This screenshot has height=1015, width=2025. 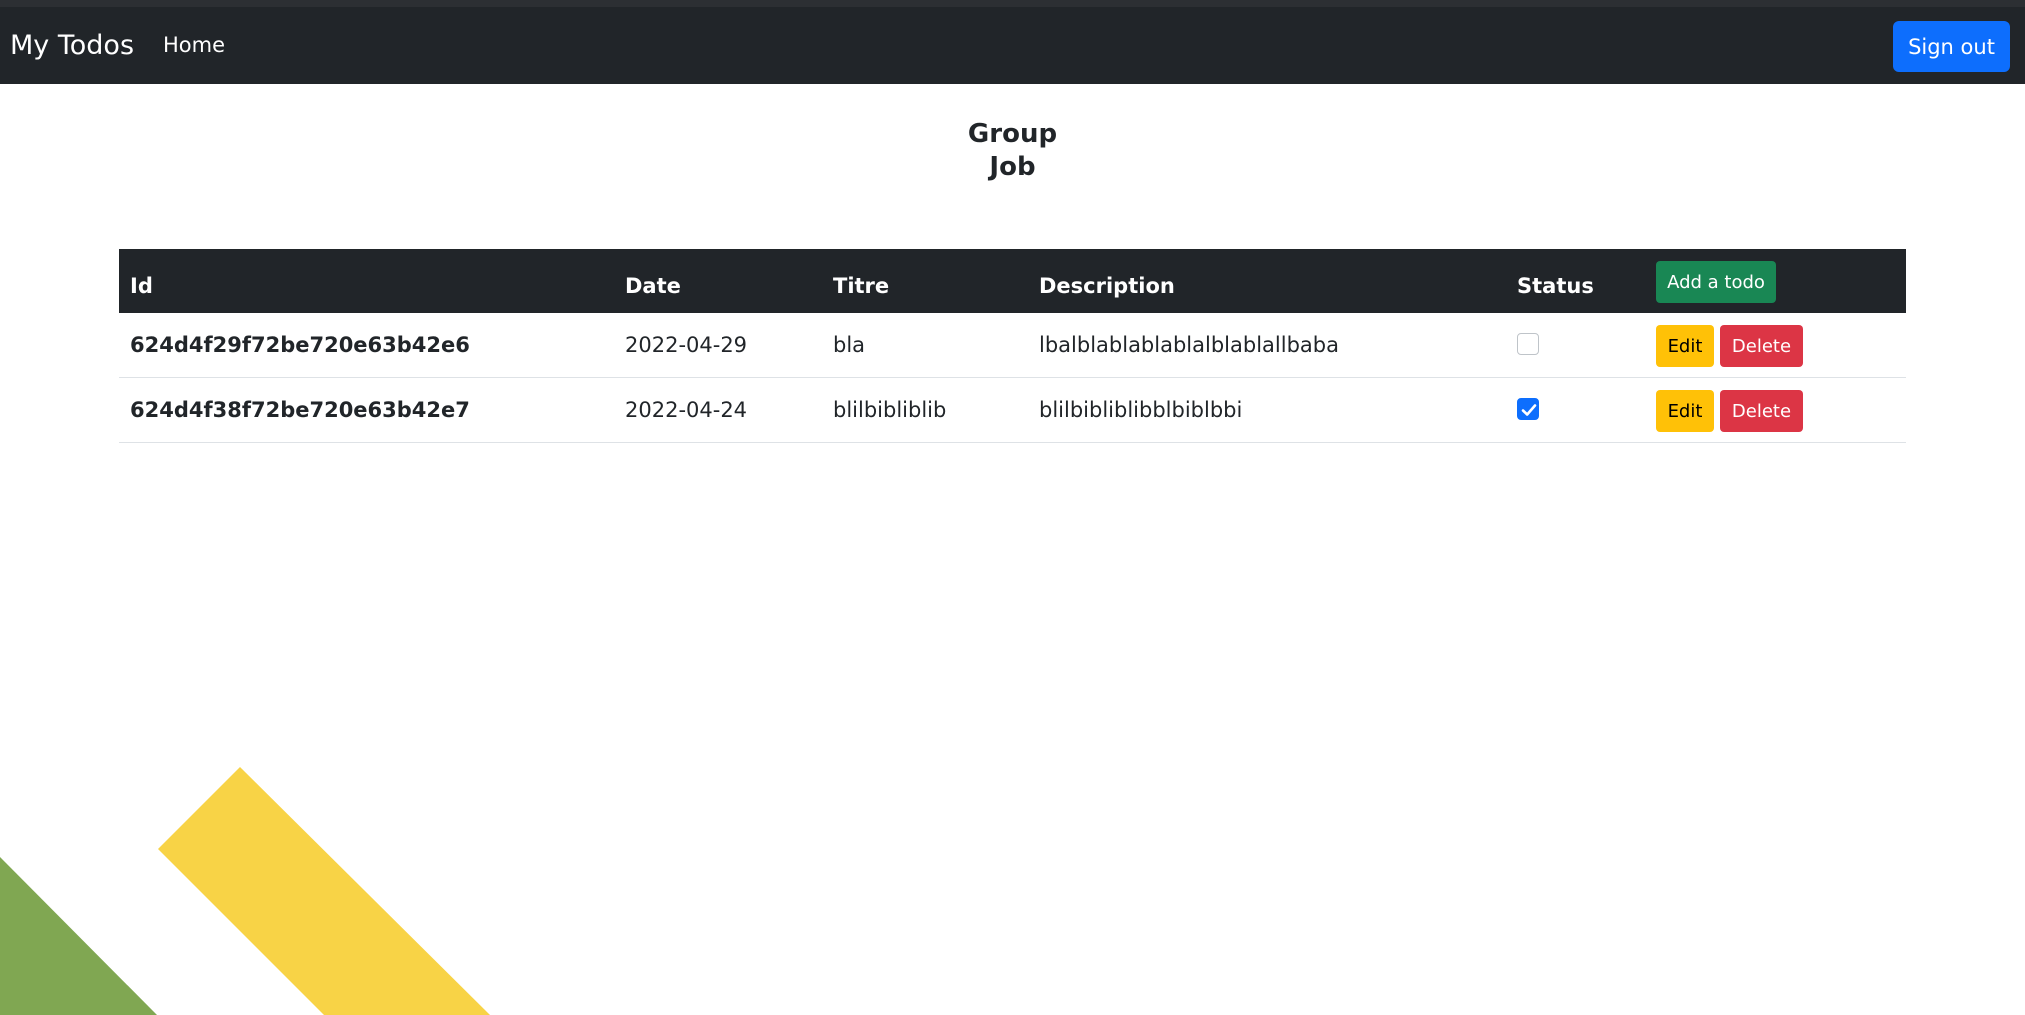 I want to click on decorative-shapes, so click(x=245, y=891).